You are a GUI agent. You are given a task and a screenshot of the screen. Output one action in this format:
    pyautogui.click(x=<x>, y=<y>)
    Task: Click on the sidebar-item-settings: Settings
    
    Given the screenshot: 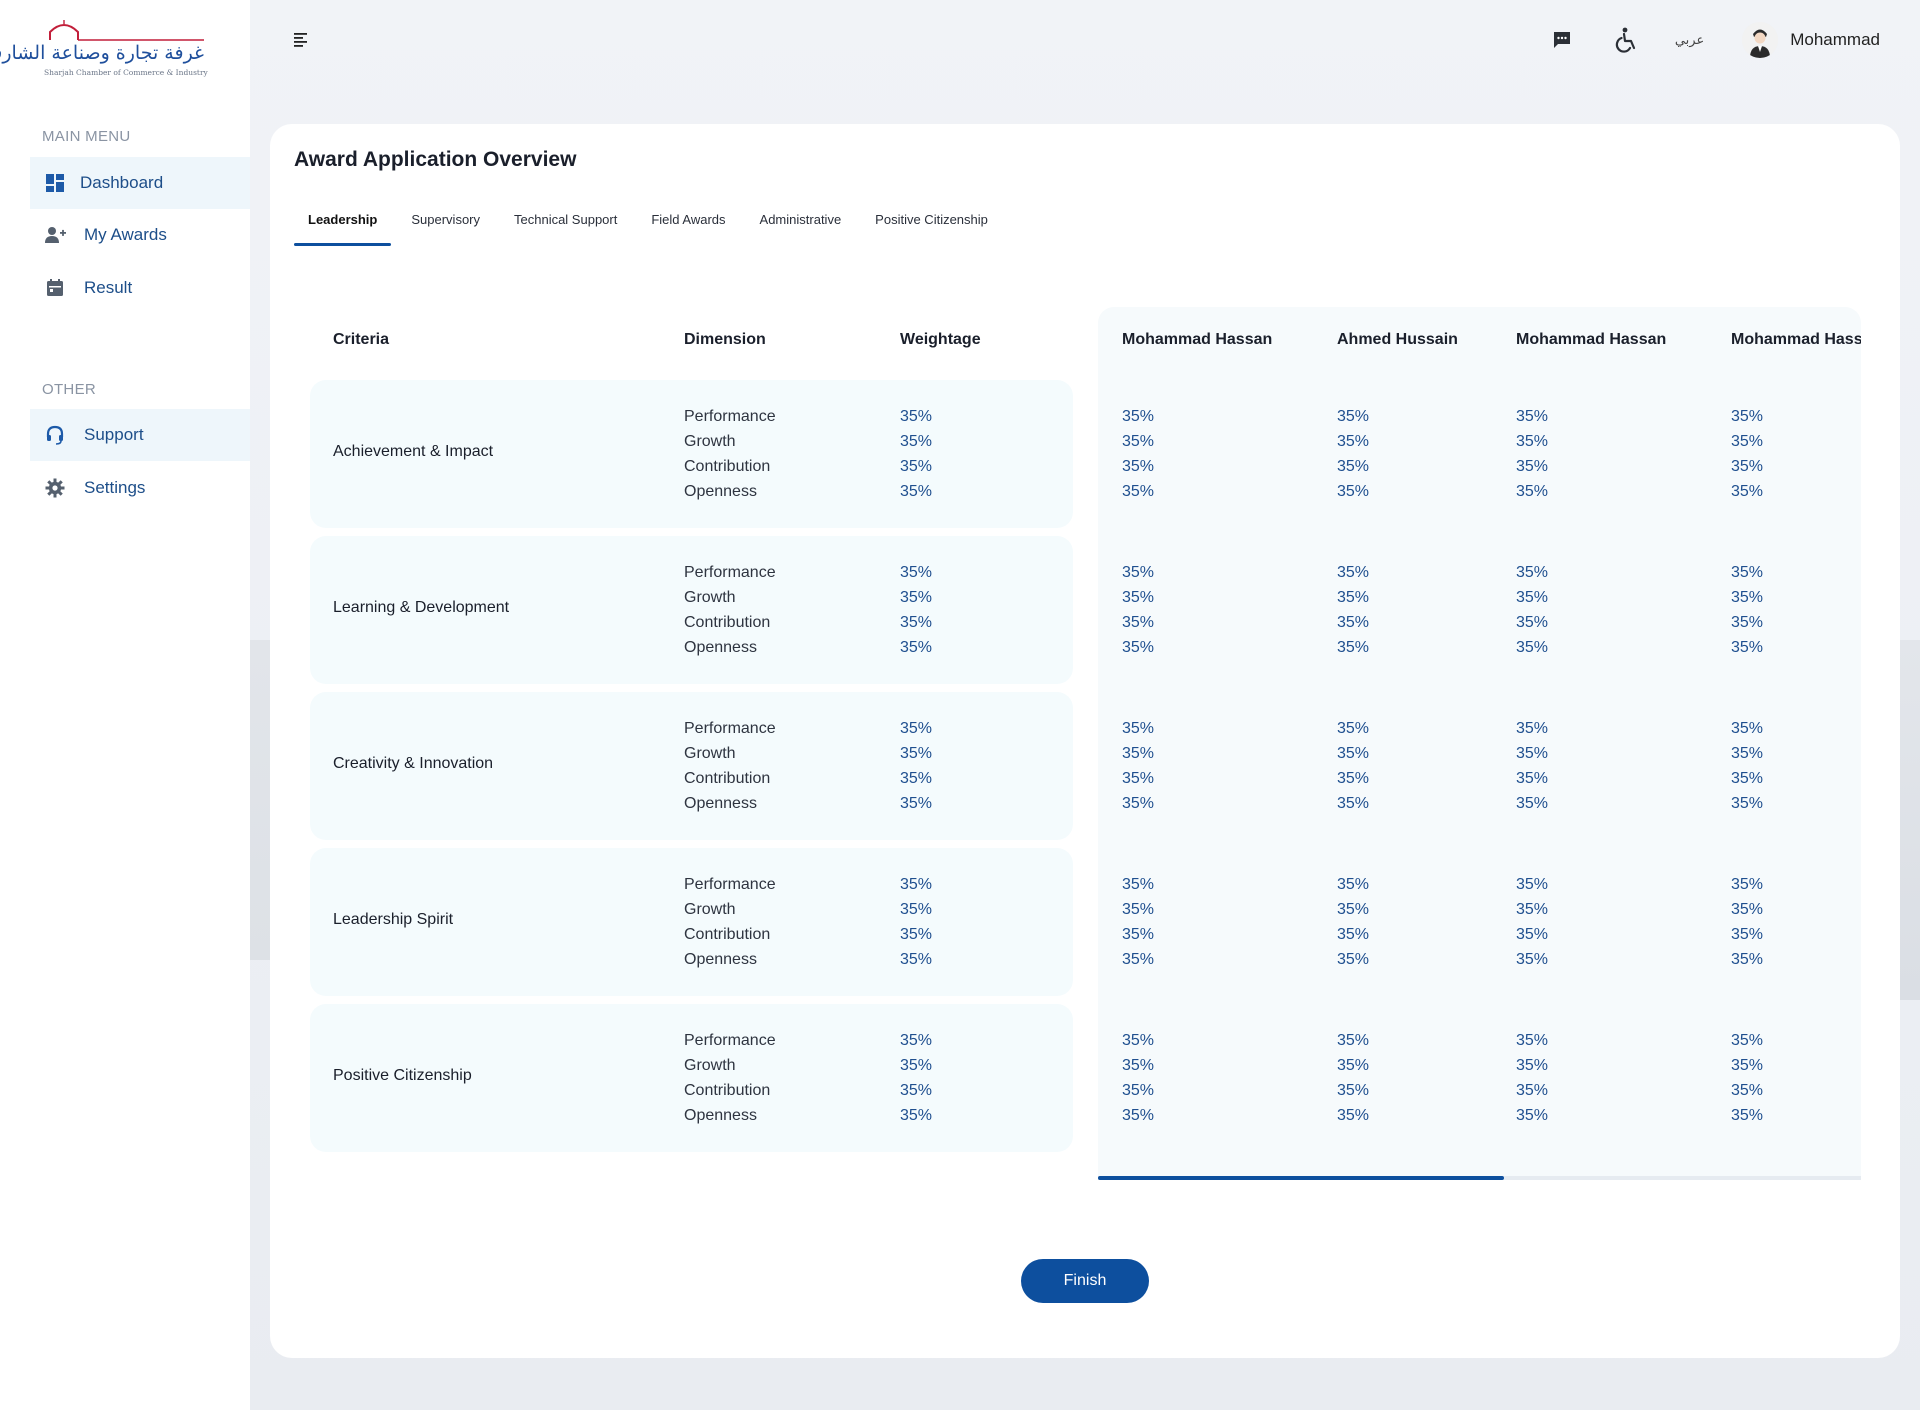 What is the action you would take?
    pyautogui.click(x=140, y=488)
    